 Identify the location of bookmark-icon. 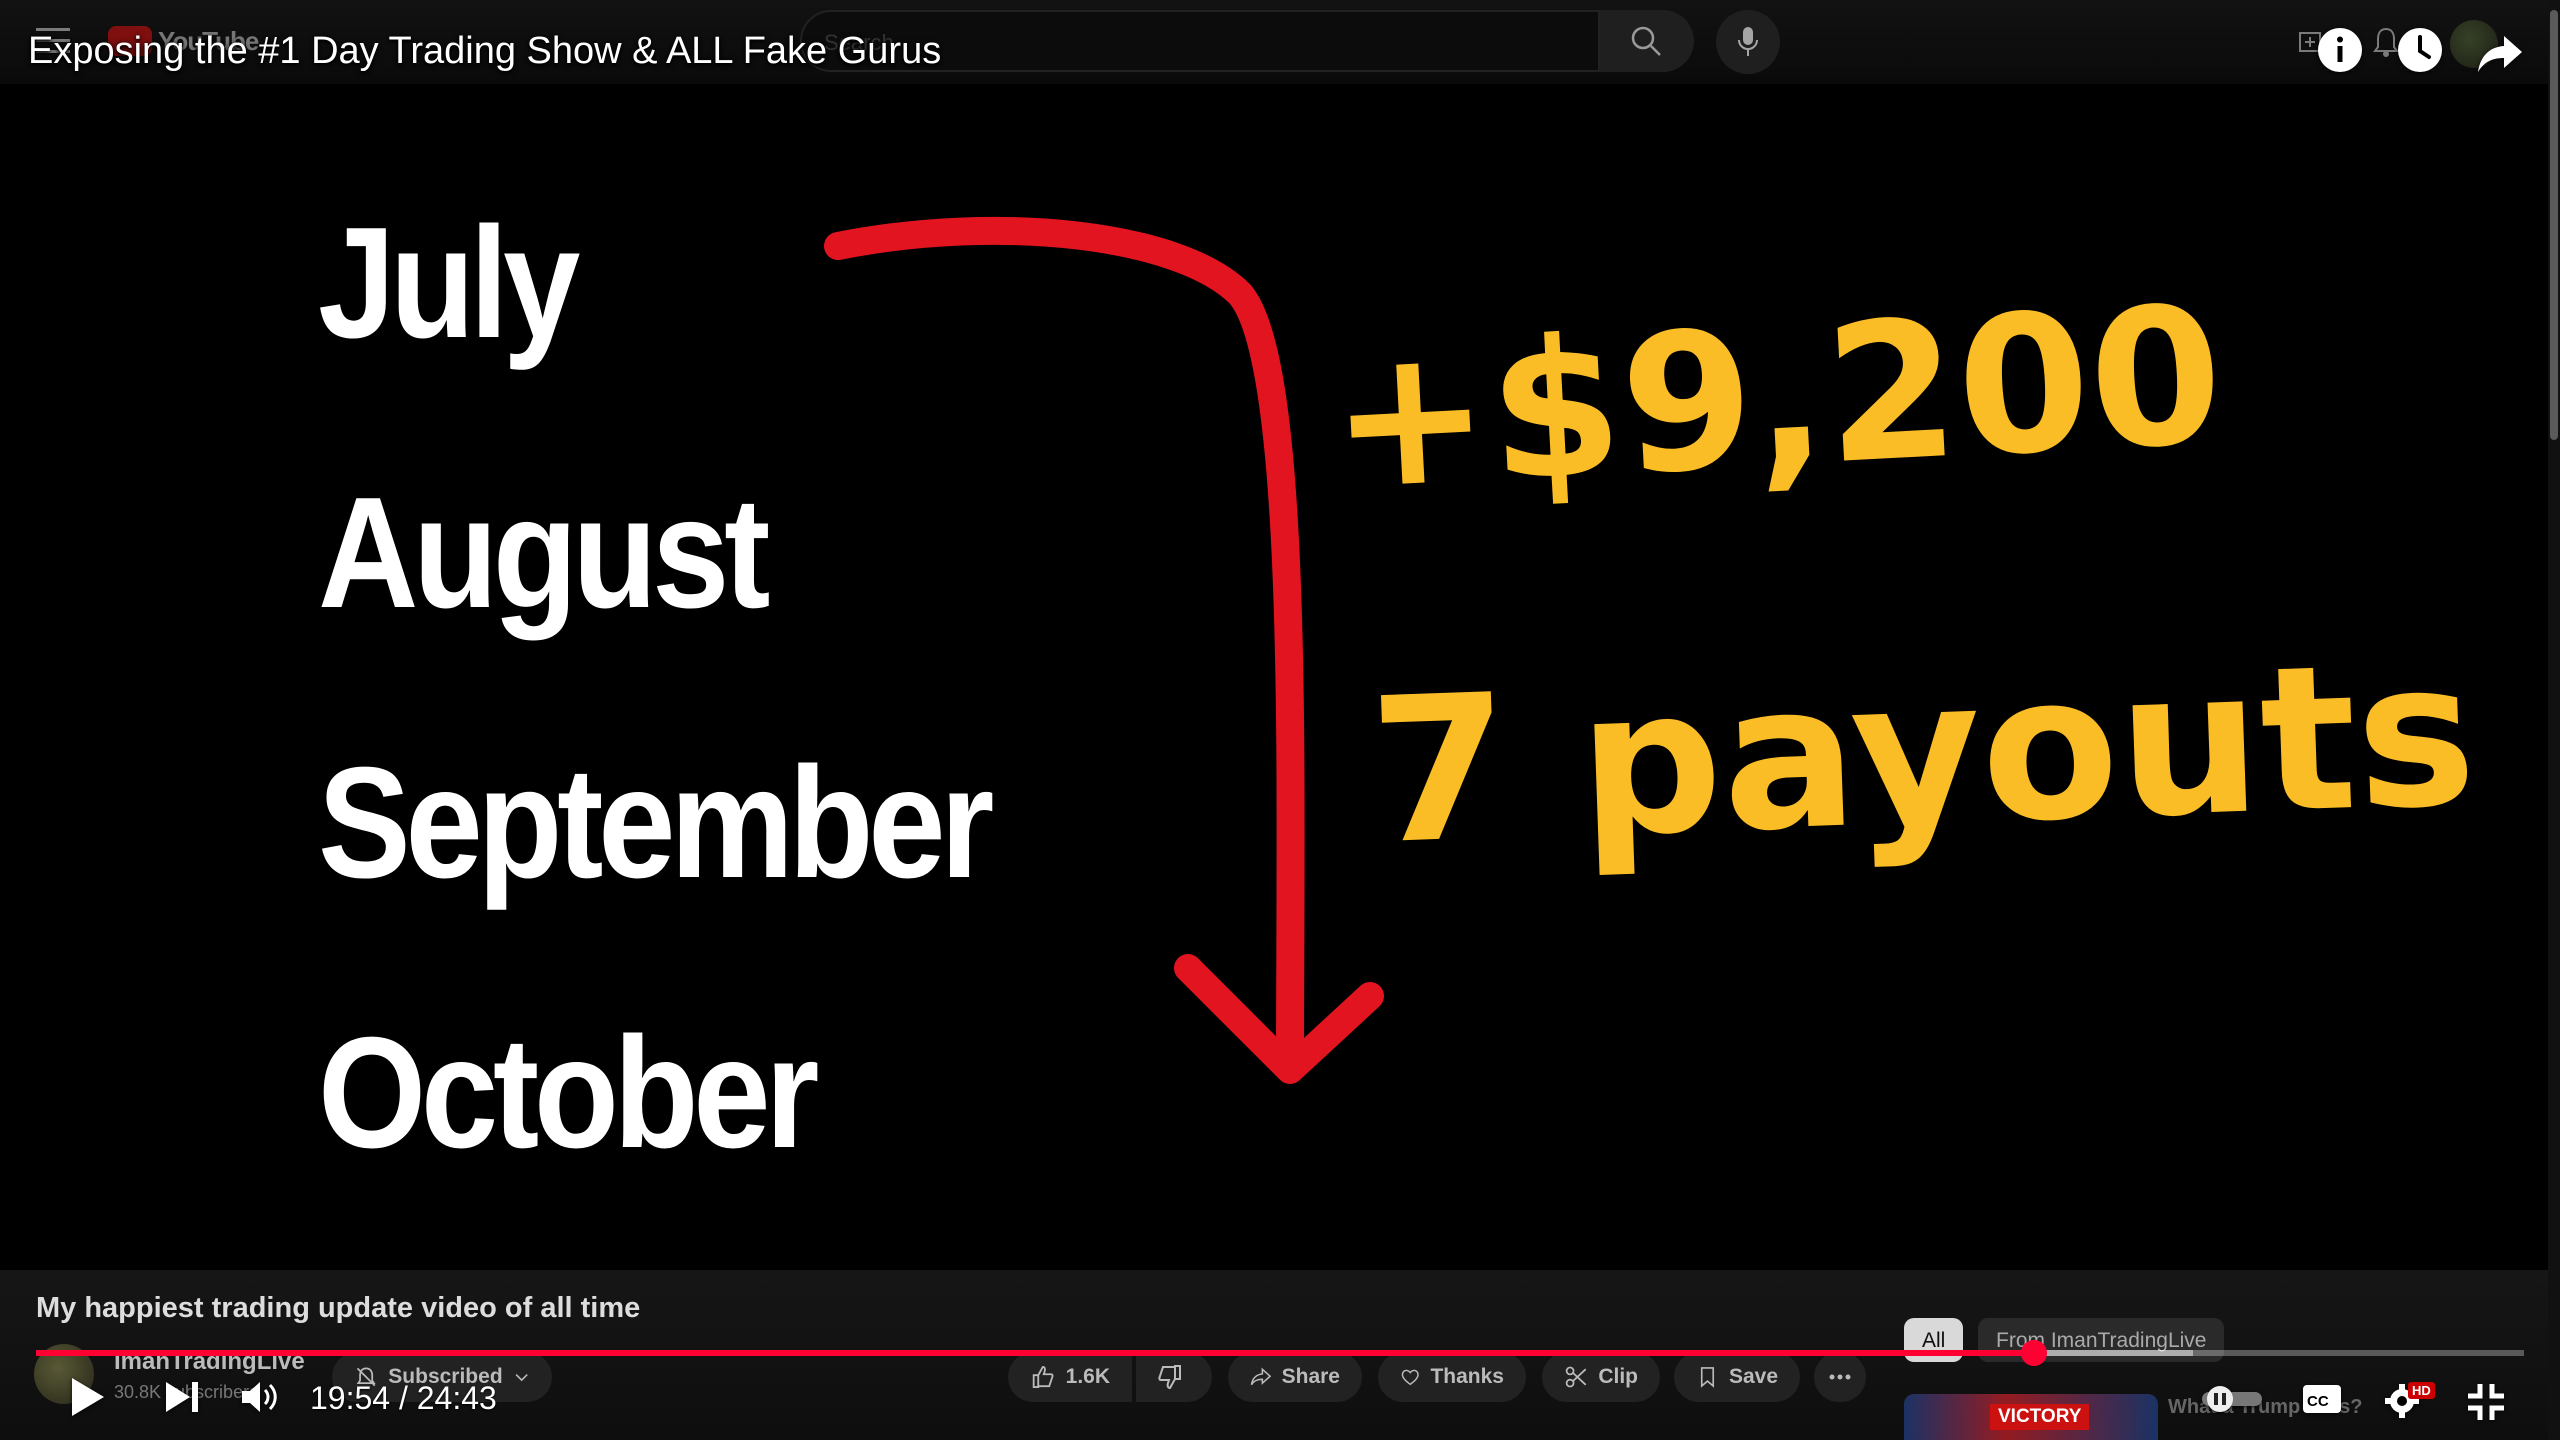
(1707, 1377).